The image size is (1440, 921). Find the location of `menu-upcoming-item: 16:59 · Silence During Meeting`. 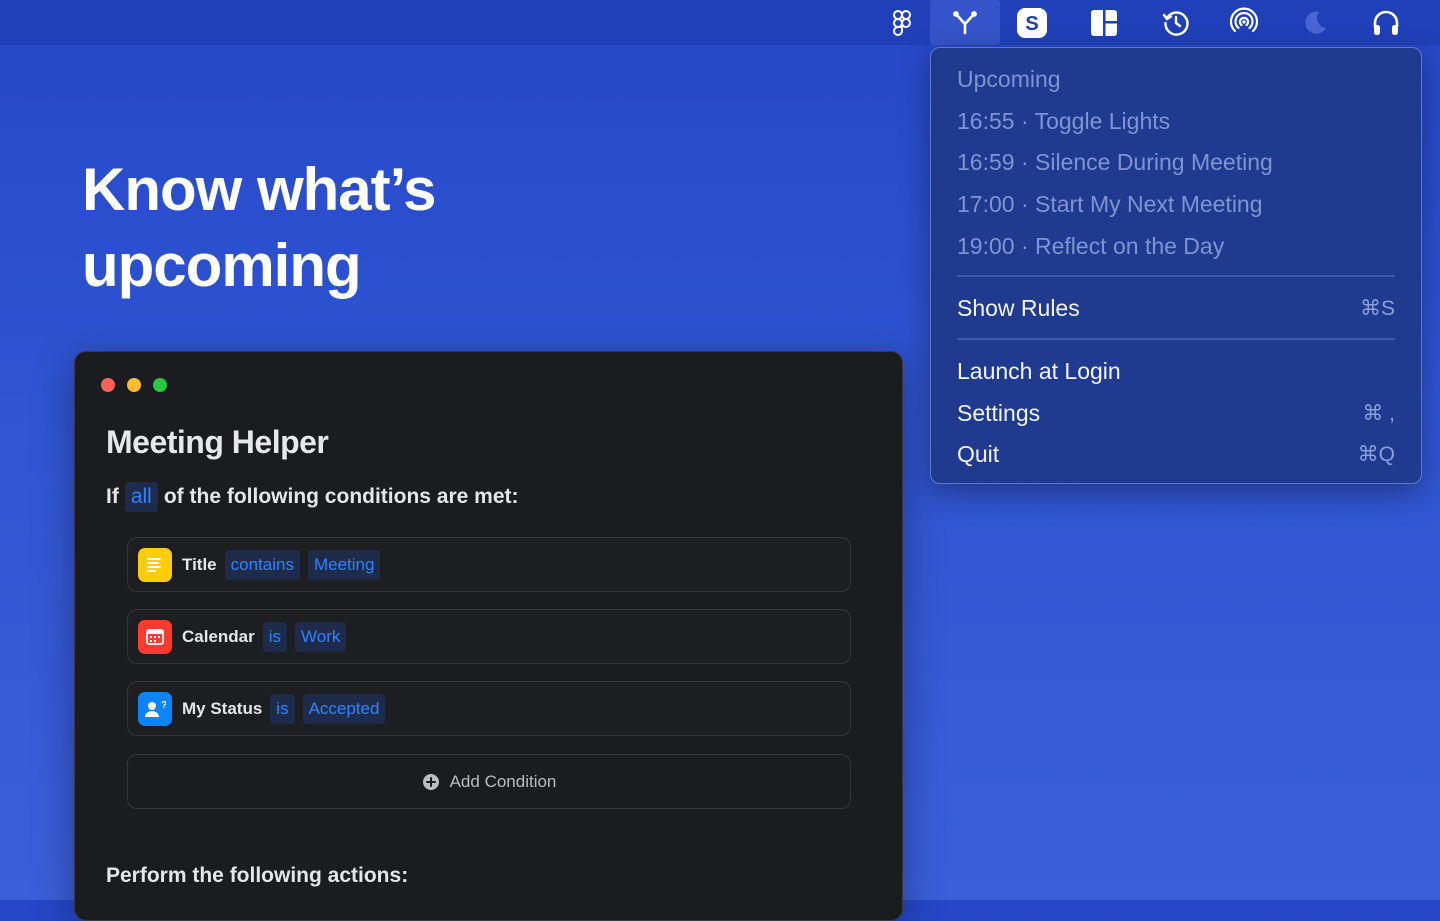

menu-upcoming-item: 16:59 · Silence During Meeting is located at coordinates (1176, 162).